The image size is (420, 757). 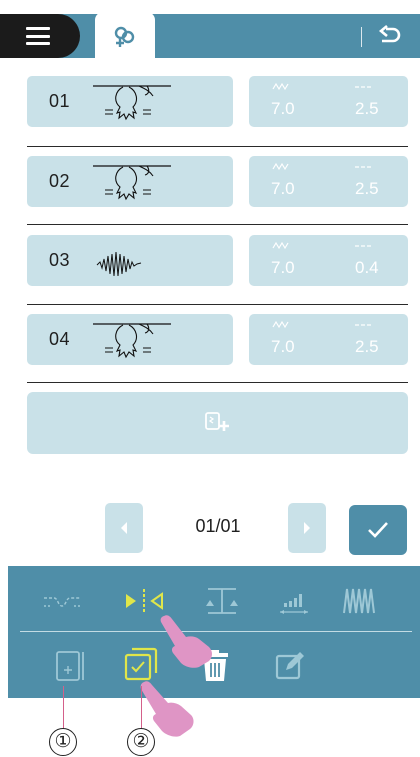 I want to click on density-button, so click(x=360, y=601).